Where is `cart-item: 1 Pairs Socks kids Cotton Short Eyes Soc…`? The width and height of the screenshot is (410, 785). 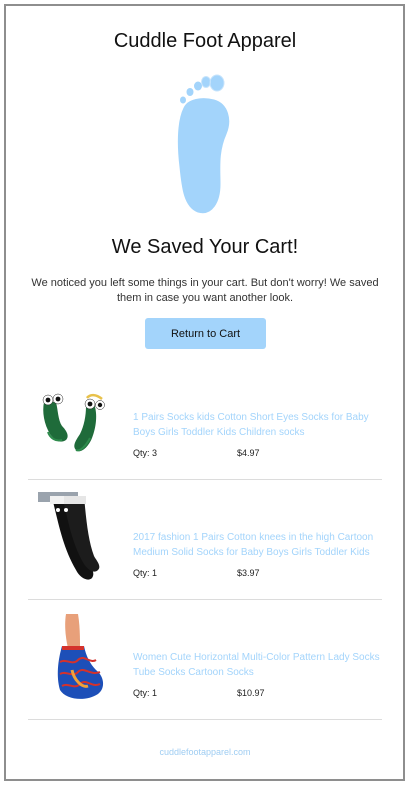 cart-item: 1 Pairs Socks kids Cotton Short Eyes Soc… is located at coordinates (203, 428).